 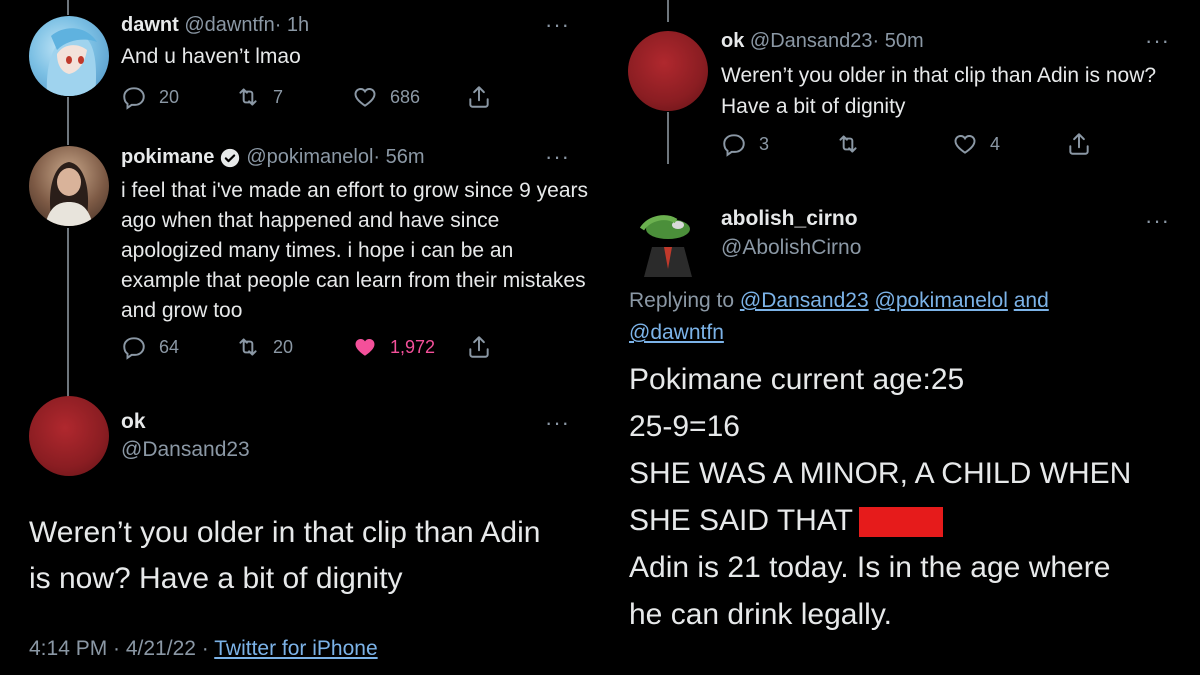 I want to click on display-name: dawnt, so click(x=150, y=25).